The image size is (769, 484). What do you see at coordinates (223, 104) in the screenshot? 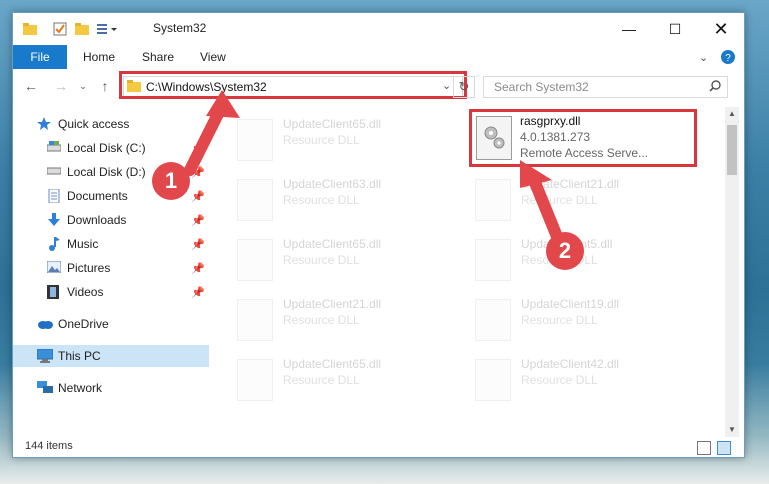
I see `arrow-1-head` at bounding box center [223, 104].